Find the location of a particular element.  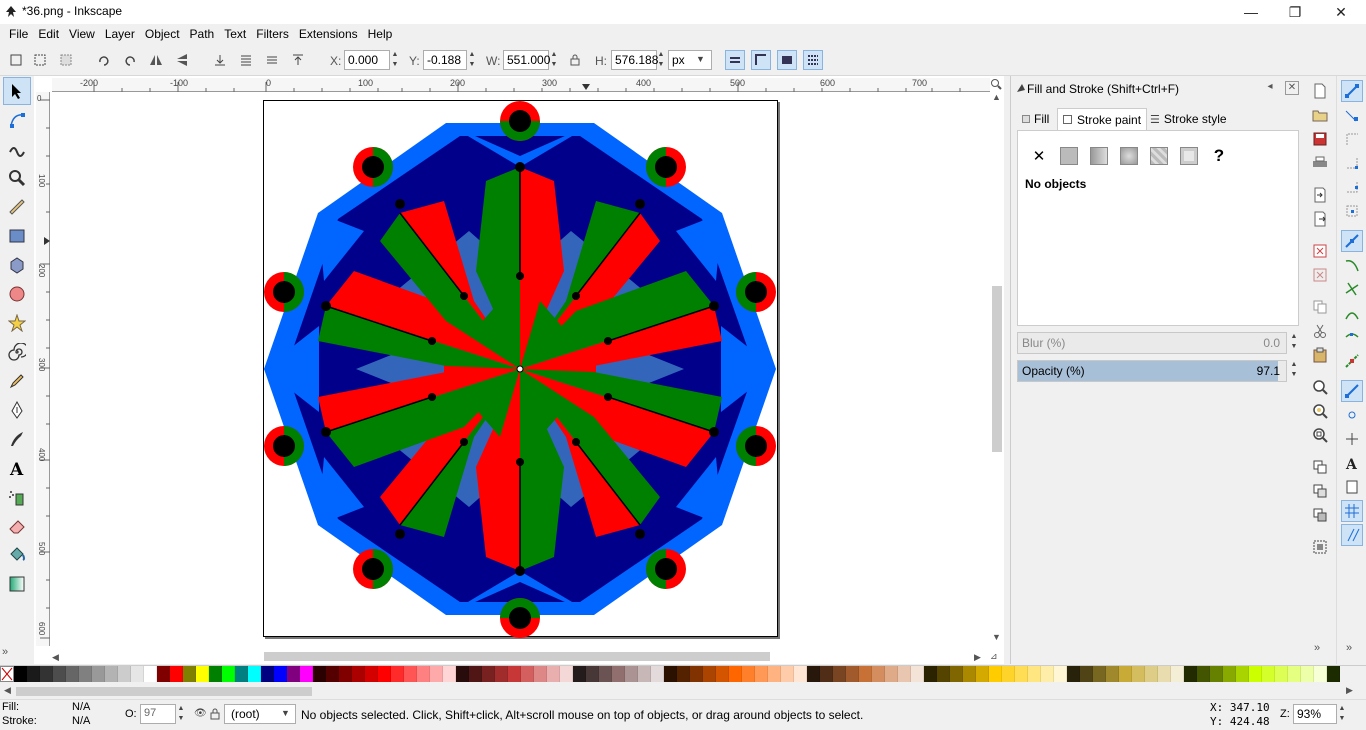

3d-box-tool-icon is located at coordinates (17, 265).